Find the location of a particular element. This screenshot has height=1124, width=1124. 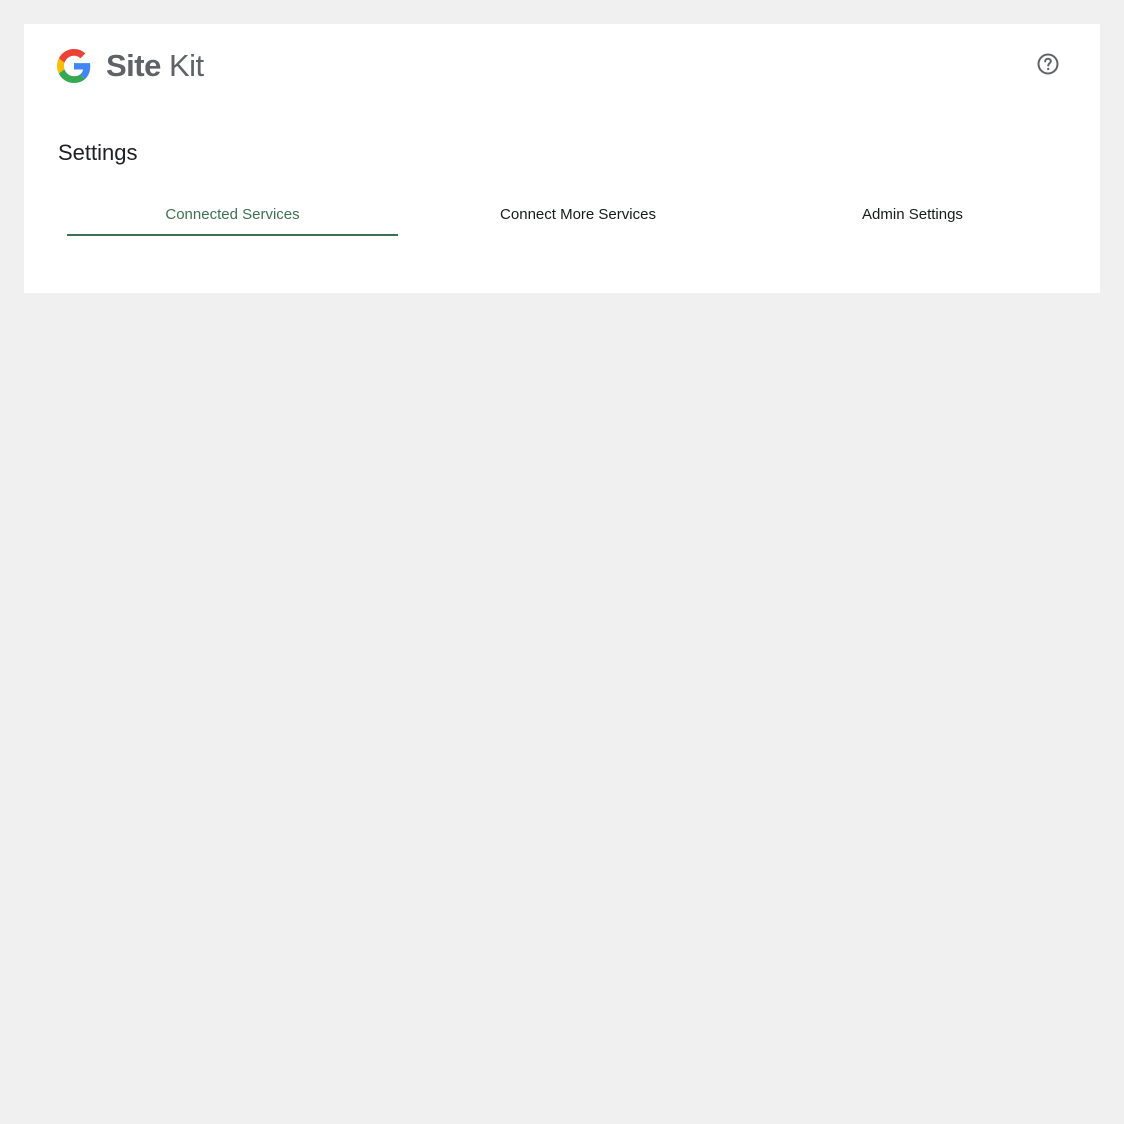

help-circle-icon is located at coordinates (1048, 66).